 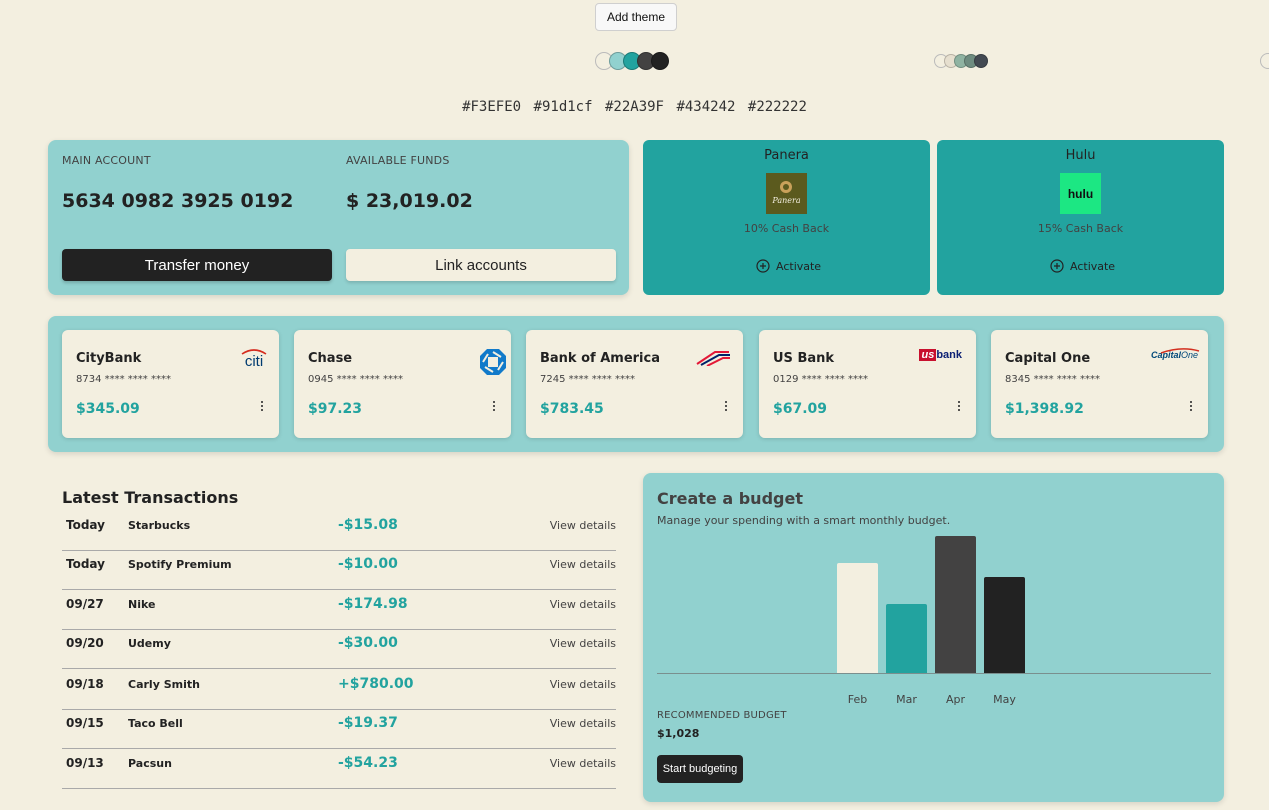 What do you see at coordinates (786, 217) in the screenshot?
I see `offer-card-panera: Panera Panera 10% Cash Back Activate` at bounding box center [786, 217].